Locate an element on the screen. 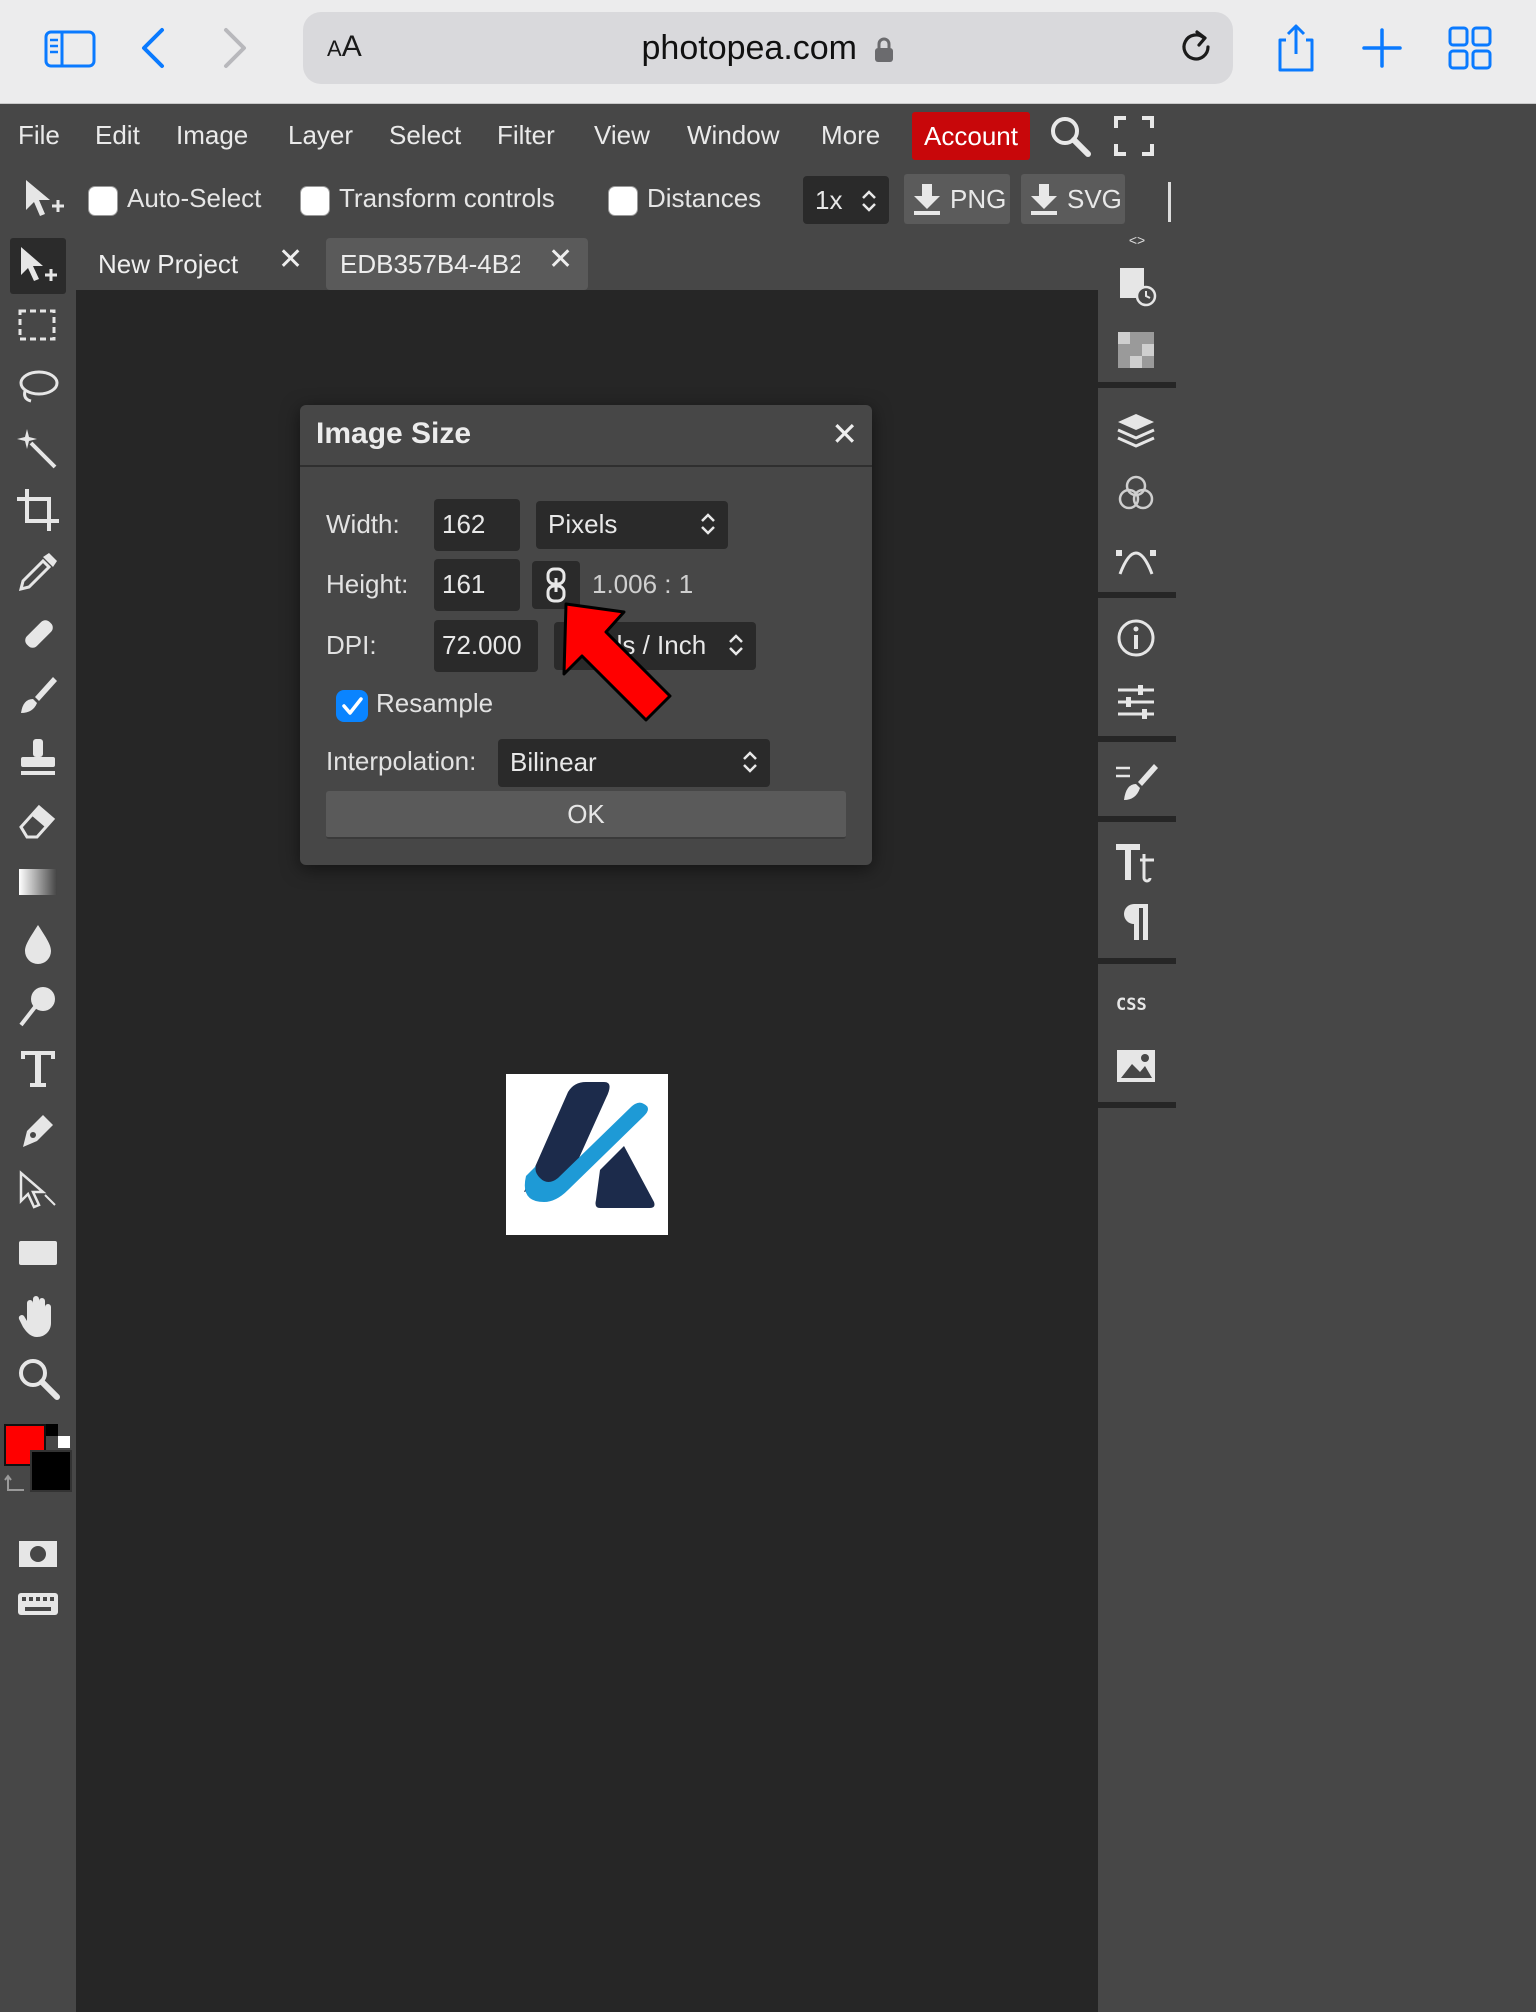  svg-label: SVG is located at coordinates (1094, 198).